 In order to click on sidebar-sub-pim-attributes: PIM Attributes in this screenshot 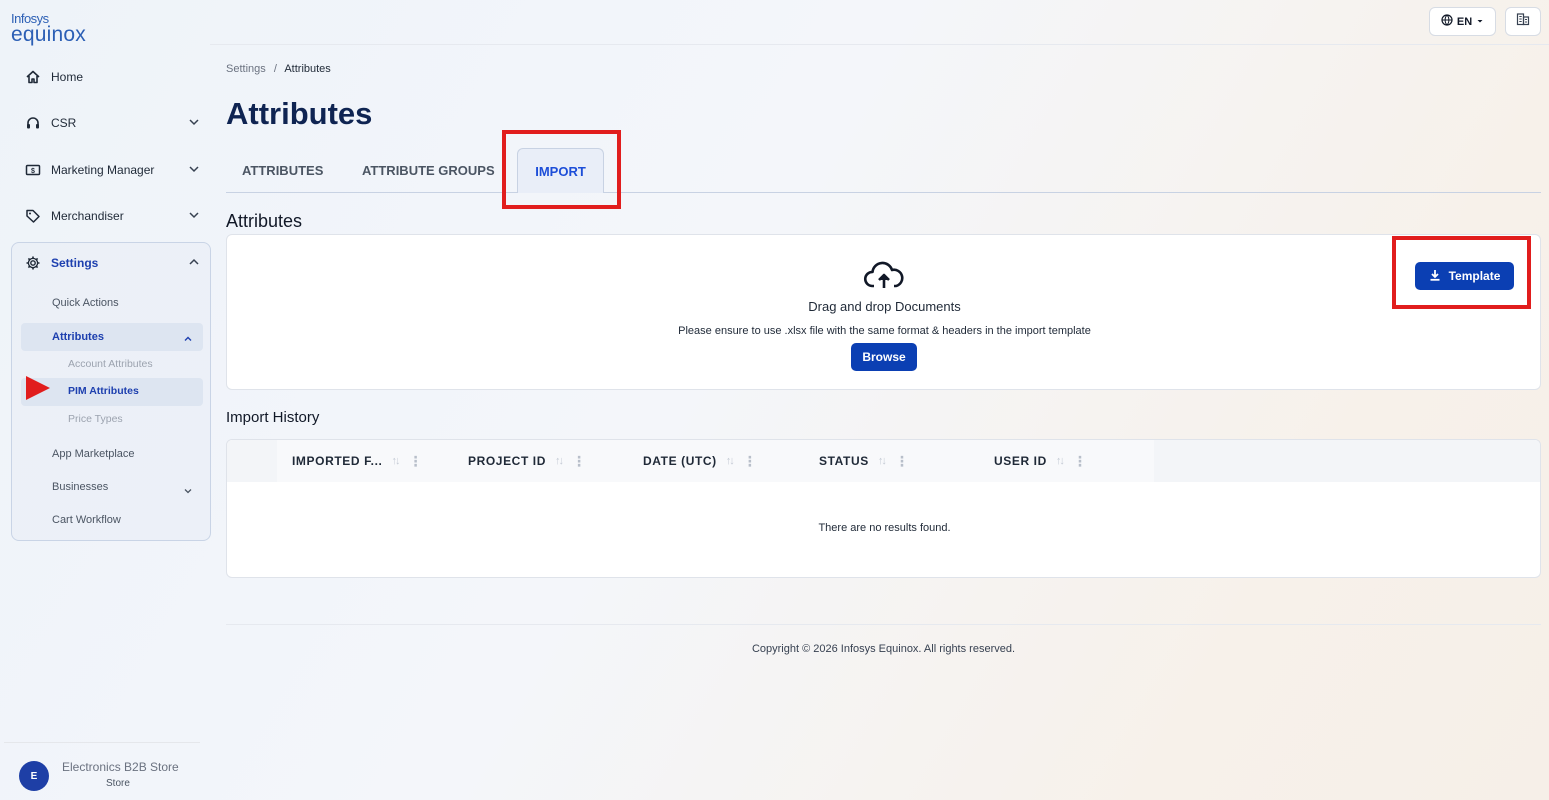, I will do `click(103, 391)`.